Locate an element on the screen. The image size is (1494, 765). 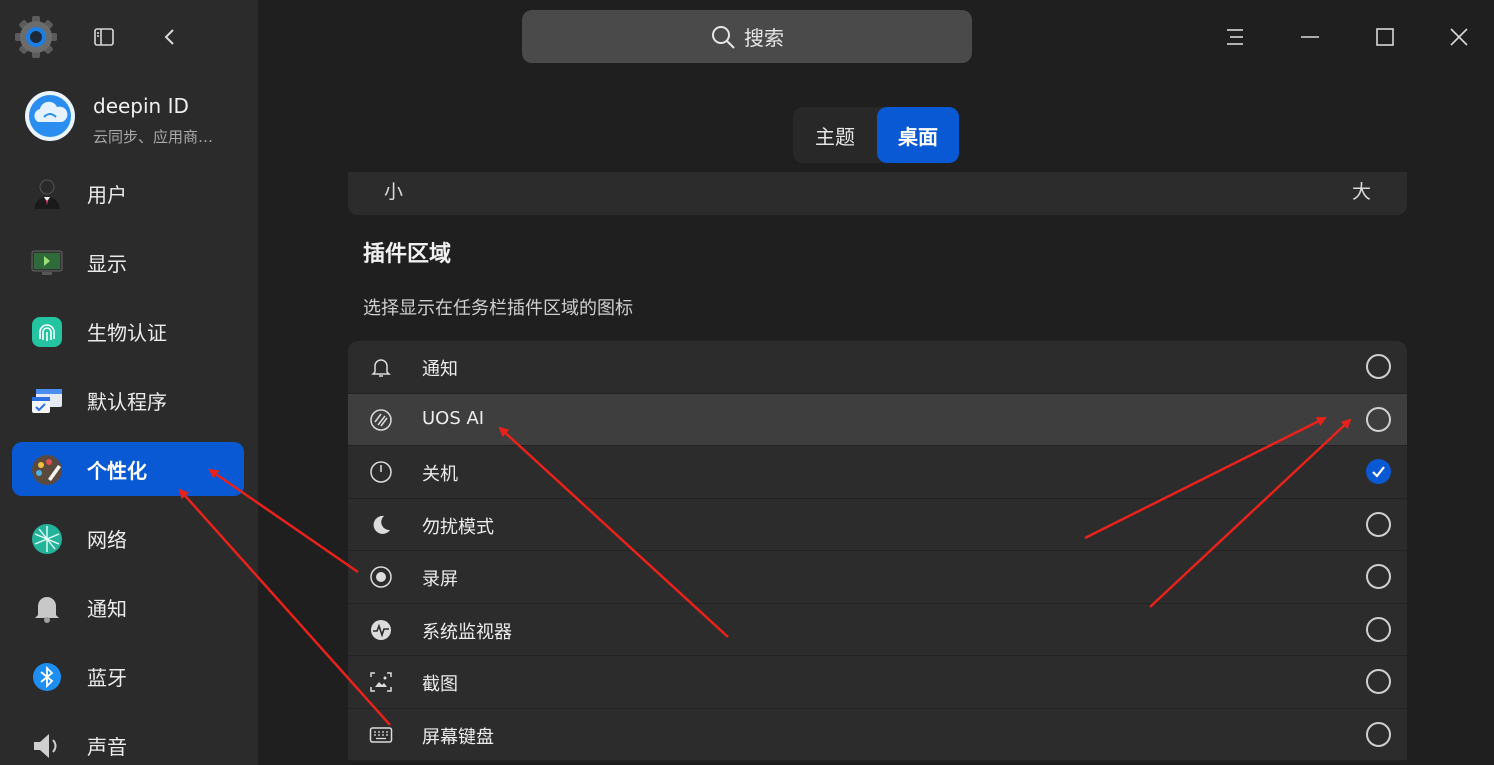
sidebar-toggle-icon is located at coordinates (104, 37).